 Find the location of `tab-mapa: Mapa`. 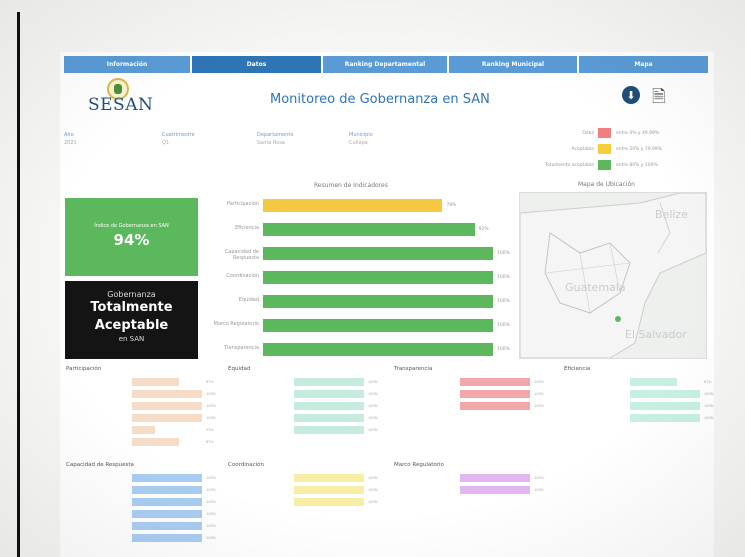

tab-mapa: Mapa is located at coordinates (643, 64).